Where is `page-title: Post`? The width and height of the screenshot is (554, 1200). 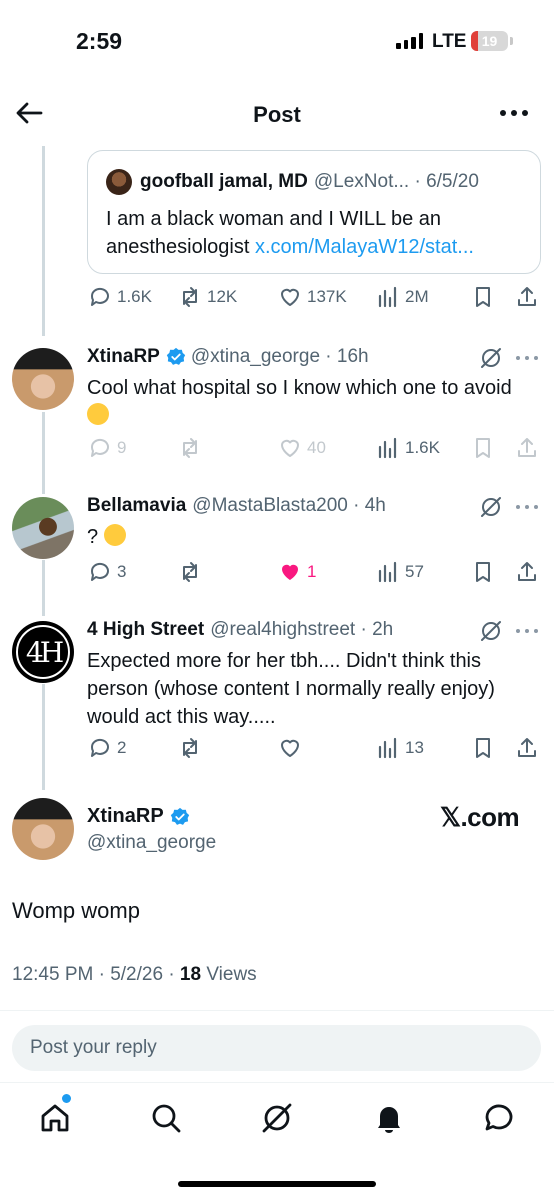 page-title: Post is located at coordinates (277, 114).